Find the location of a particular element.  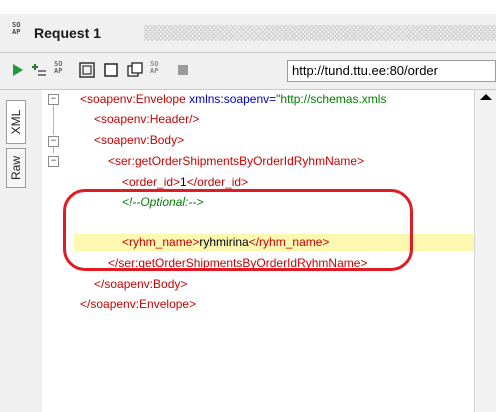

add-assertion-icon is located at coordinates (39, 70).